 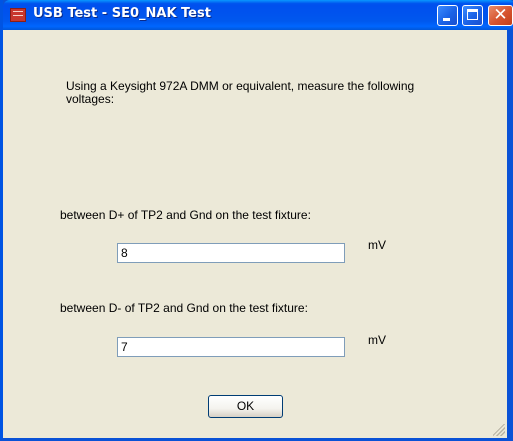 I want to click on resize-grip-icon, so click(x=499, y=430).